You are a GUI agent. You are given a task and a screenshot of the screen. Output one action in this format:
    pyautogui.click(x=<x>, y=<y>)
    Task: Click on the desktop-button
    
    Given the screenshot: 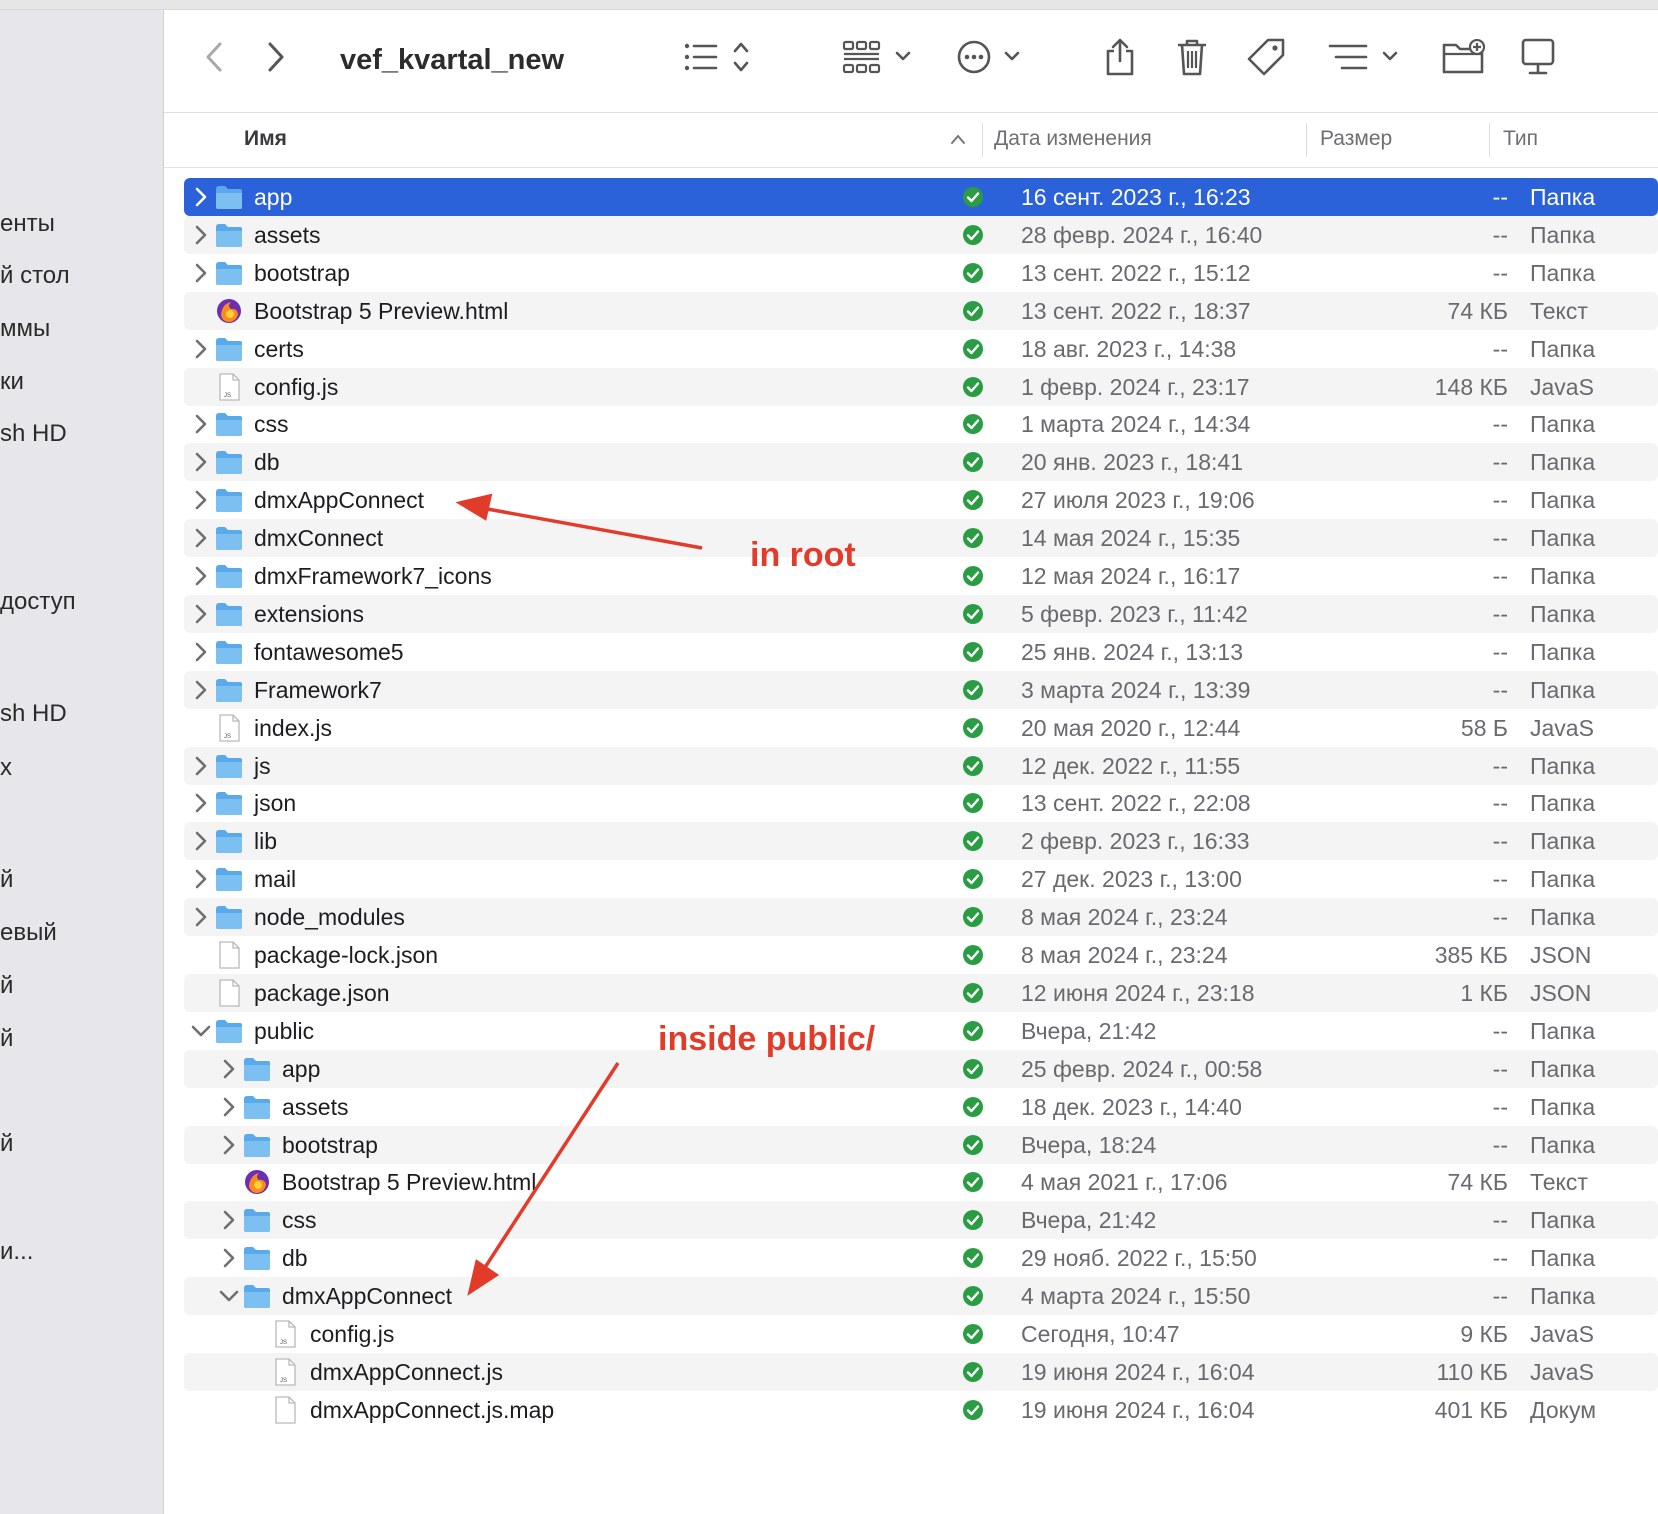 What is the action you would take?
    pyautogui.click(x=1538, y=57)
    